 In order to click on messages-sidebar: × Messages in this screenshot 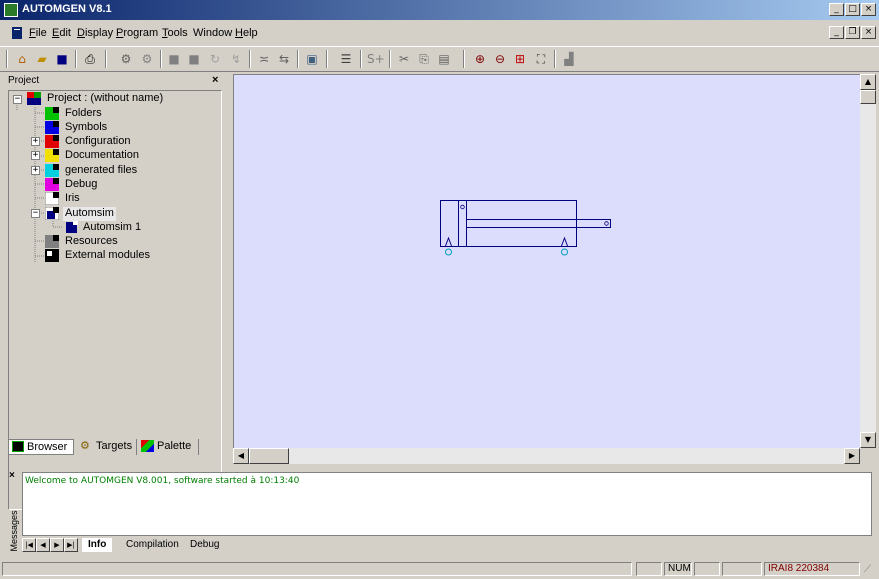, I will do `click(14, 512)`.